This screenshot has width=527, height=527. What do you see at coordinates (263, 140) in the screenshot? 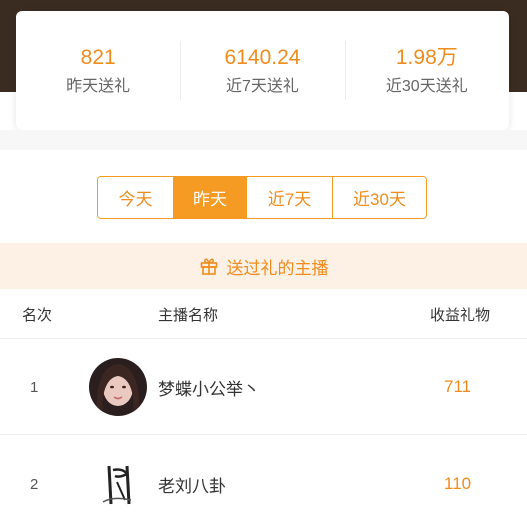
I see `section-divider` at bounding box center [263, 140].